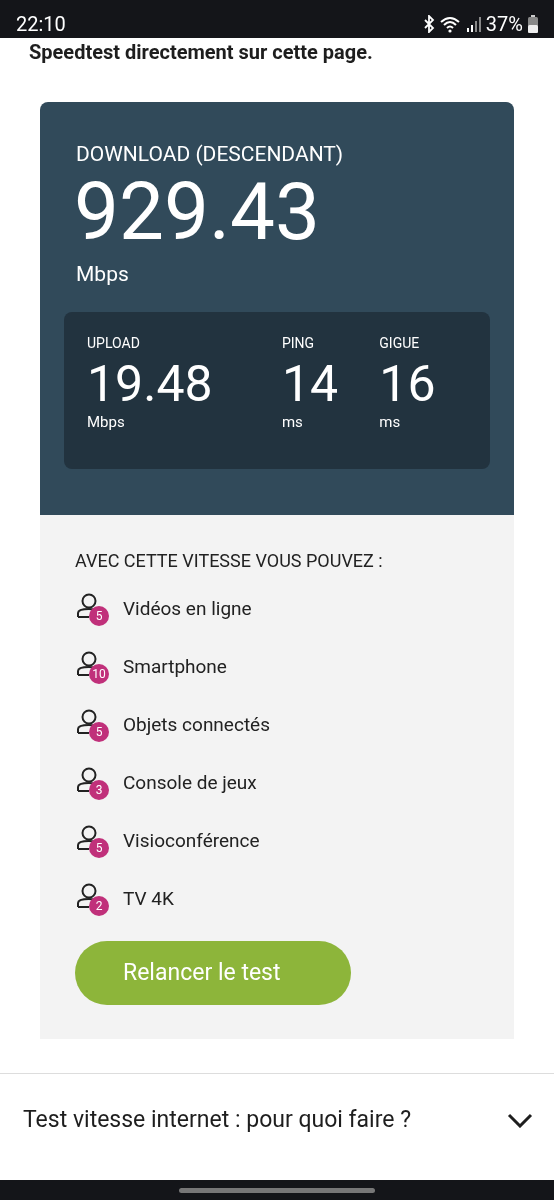 Image resolution: width=554 pixels, height=1200 pixels. I want to click on clock: 22:10, so click(41, 24).